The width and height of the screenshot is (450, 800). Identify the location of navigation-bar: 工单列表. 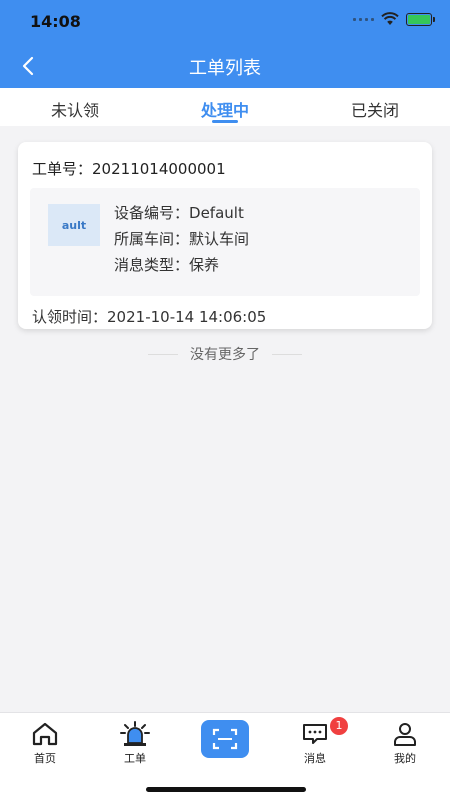
(225, 66).